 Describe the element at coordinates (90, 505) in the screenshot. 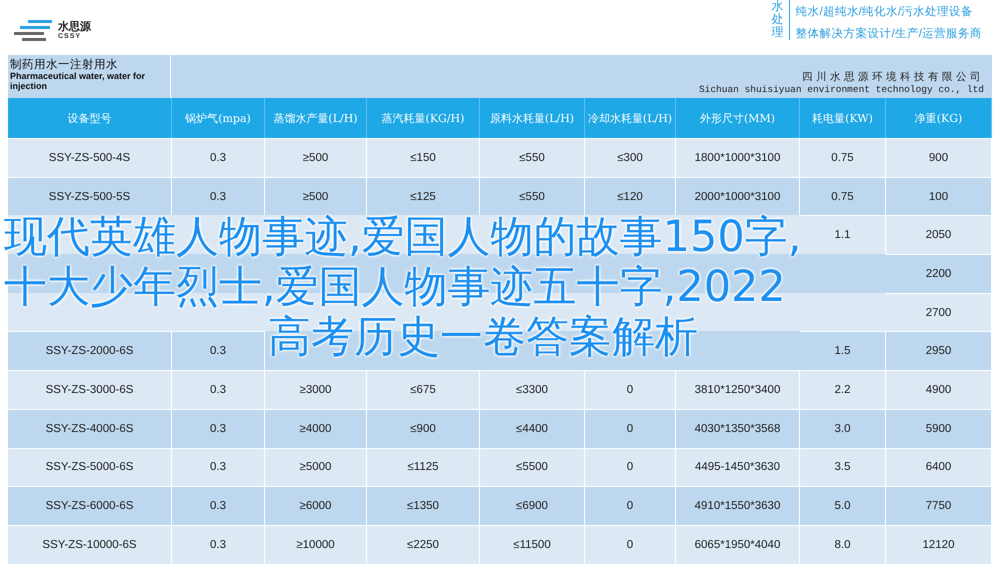

I see `table-cell: SSY-ZS-6000-6S` at that location.